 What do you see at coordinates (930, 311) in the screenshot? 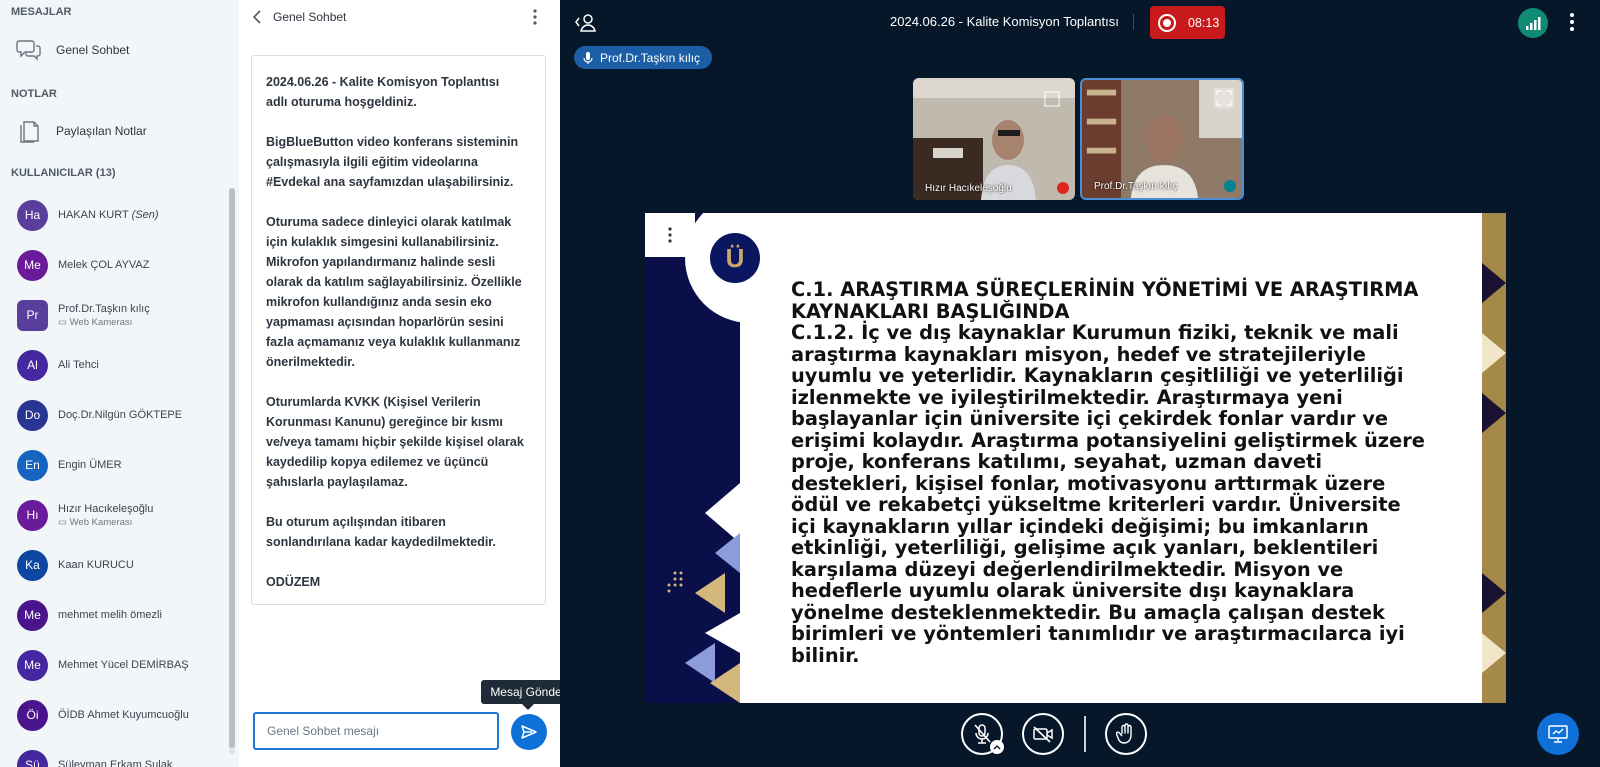
I see `slide-text-line: KAYNAKLARI BAŞLIĞINDA` at bounding box center [930, 311].